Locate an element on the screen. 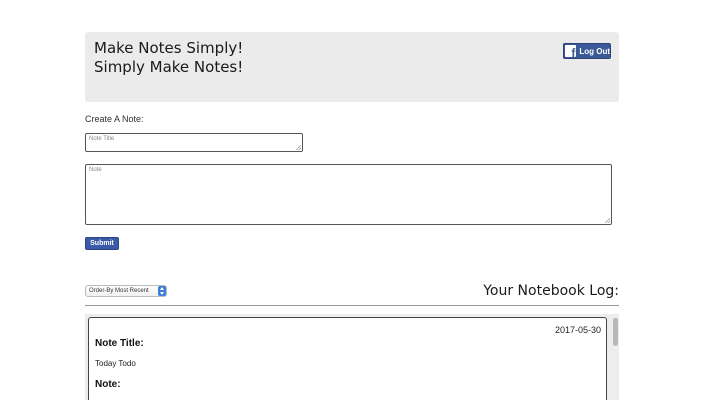 The width and height of the screenshot is (704, 400). facebook-icon: f is located at coordinates (571, 51).